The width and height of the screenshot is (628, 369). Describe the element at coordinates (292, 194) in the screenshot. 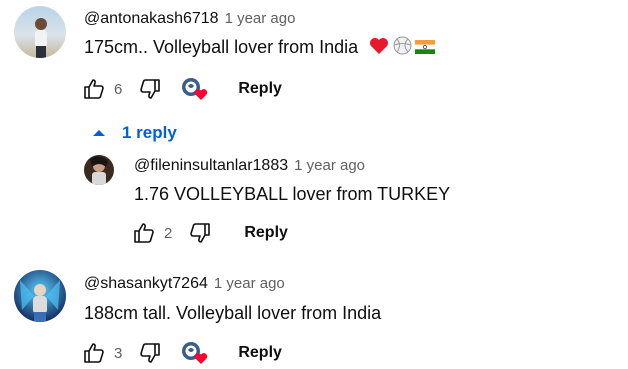

I see `comment-body: 1.76 VOLLEYBALL lover from TURKEY` at that location.